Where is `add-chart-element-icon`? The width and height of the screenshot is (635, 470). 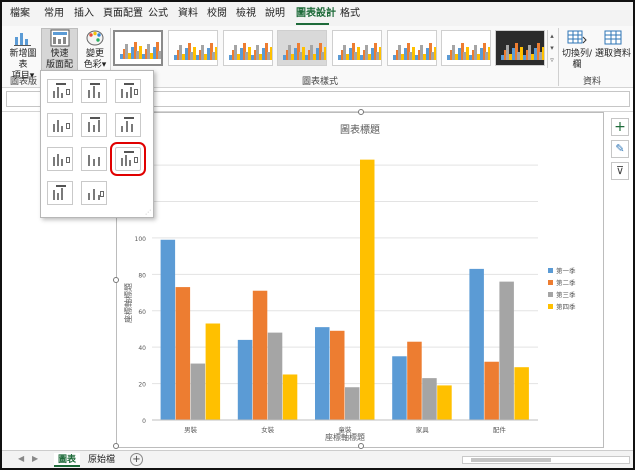 add-chart-element-icon is located at coordinates (22, 39).